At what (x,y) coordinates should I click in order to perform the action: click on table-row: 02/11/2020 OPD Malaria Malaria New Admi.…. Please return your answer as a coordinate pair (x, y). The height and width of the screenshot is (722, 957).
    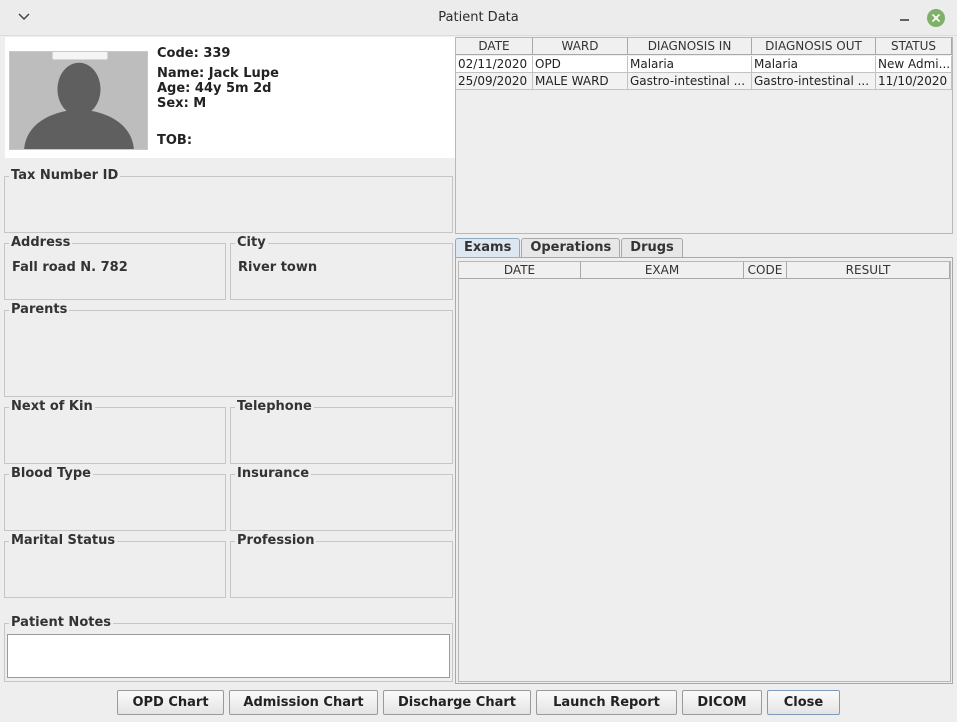
    Looking at the image, I should click on (704, 64).